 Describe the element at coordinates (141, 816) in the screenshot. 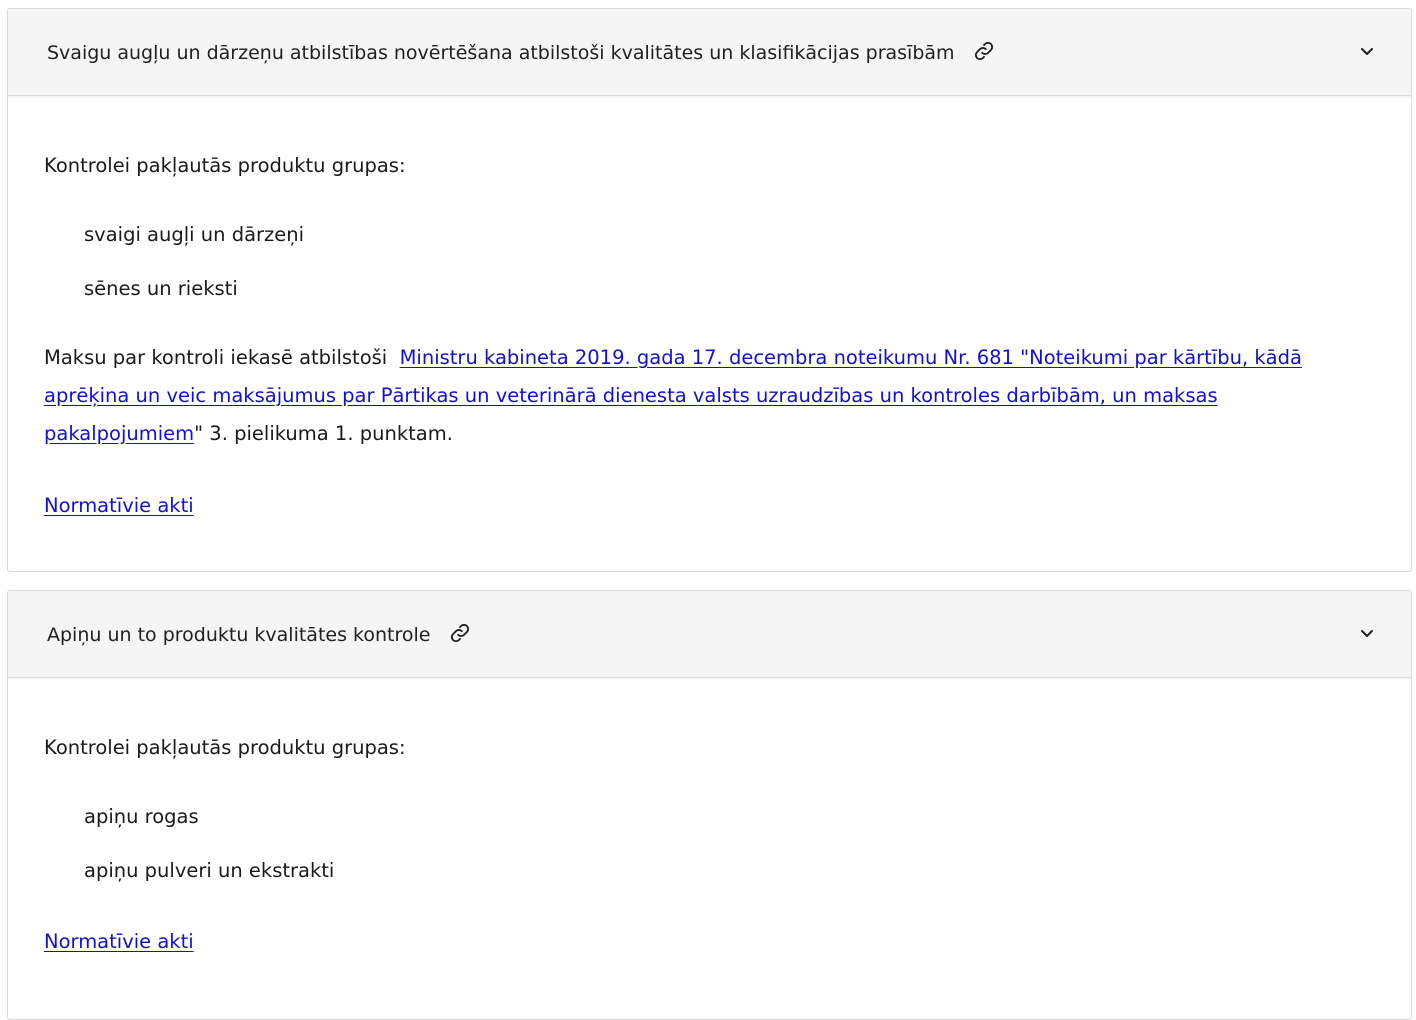

I see `list-item: apiņu rogas` at that location.